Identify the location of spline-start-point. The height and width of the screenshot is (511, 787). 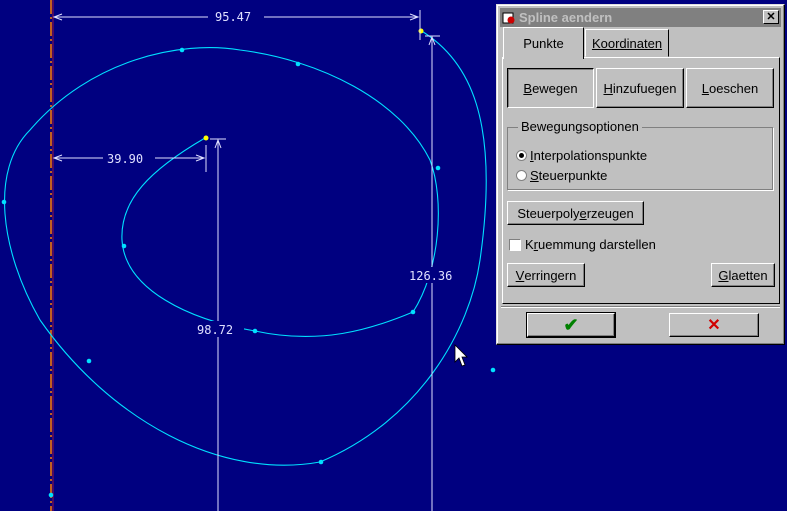
(421, 31).